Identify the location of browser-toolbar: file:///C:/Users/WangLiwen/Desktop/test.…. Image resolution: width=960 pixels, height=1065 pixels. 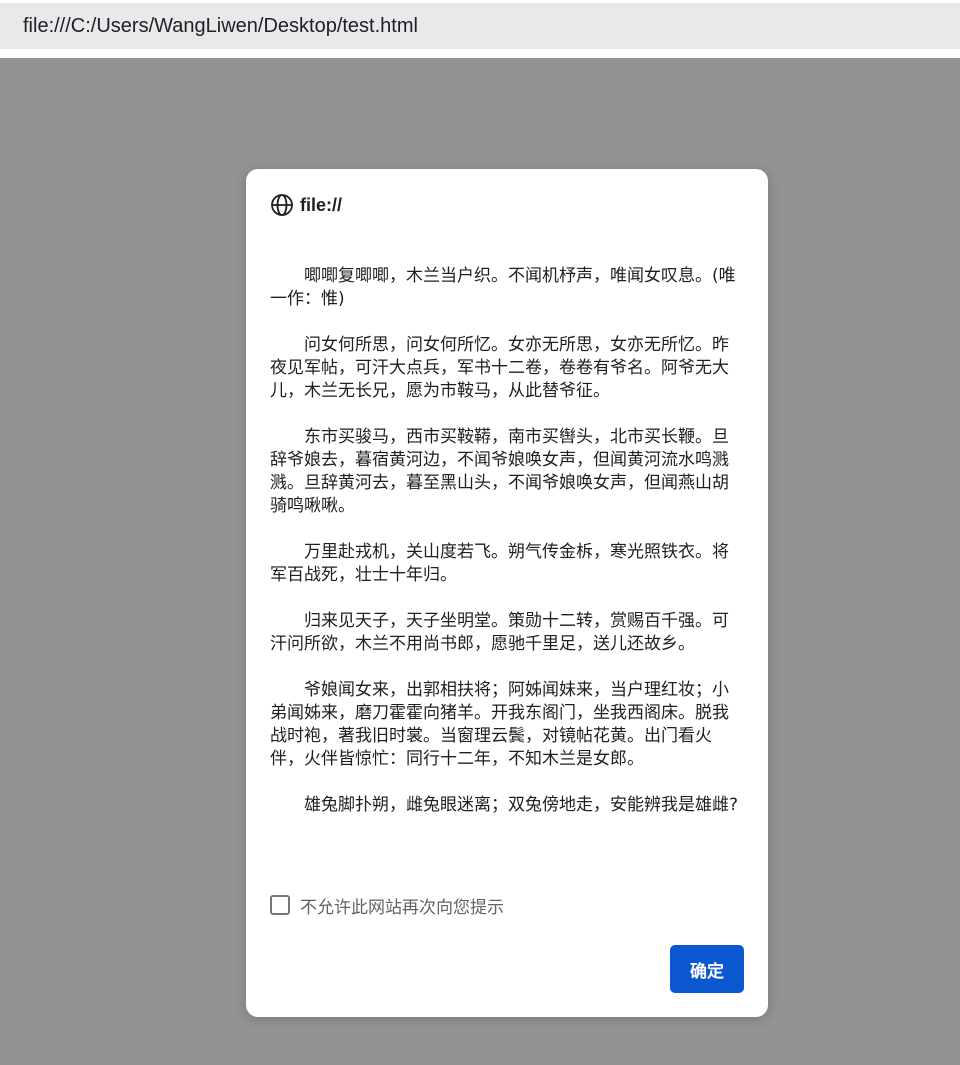
(480, 25).